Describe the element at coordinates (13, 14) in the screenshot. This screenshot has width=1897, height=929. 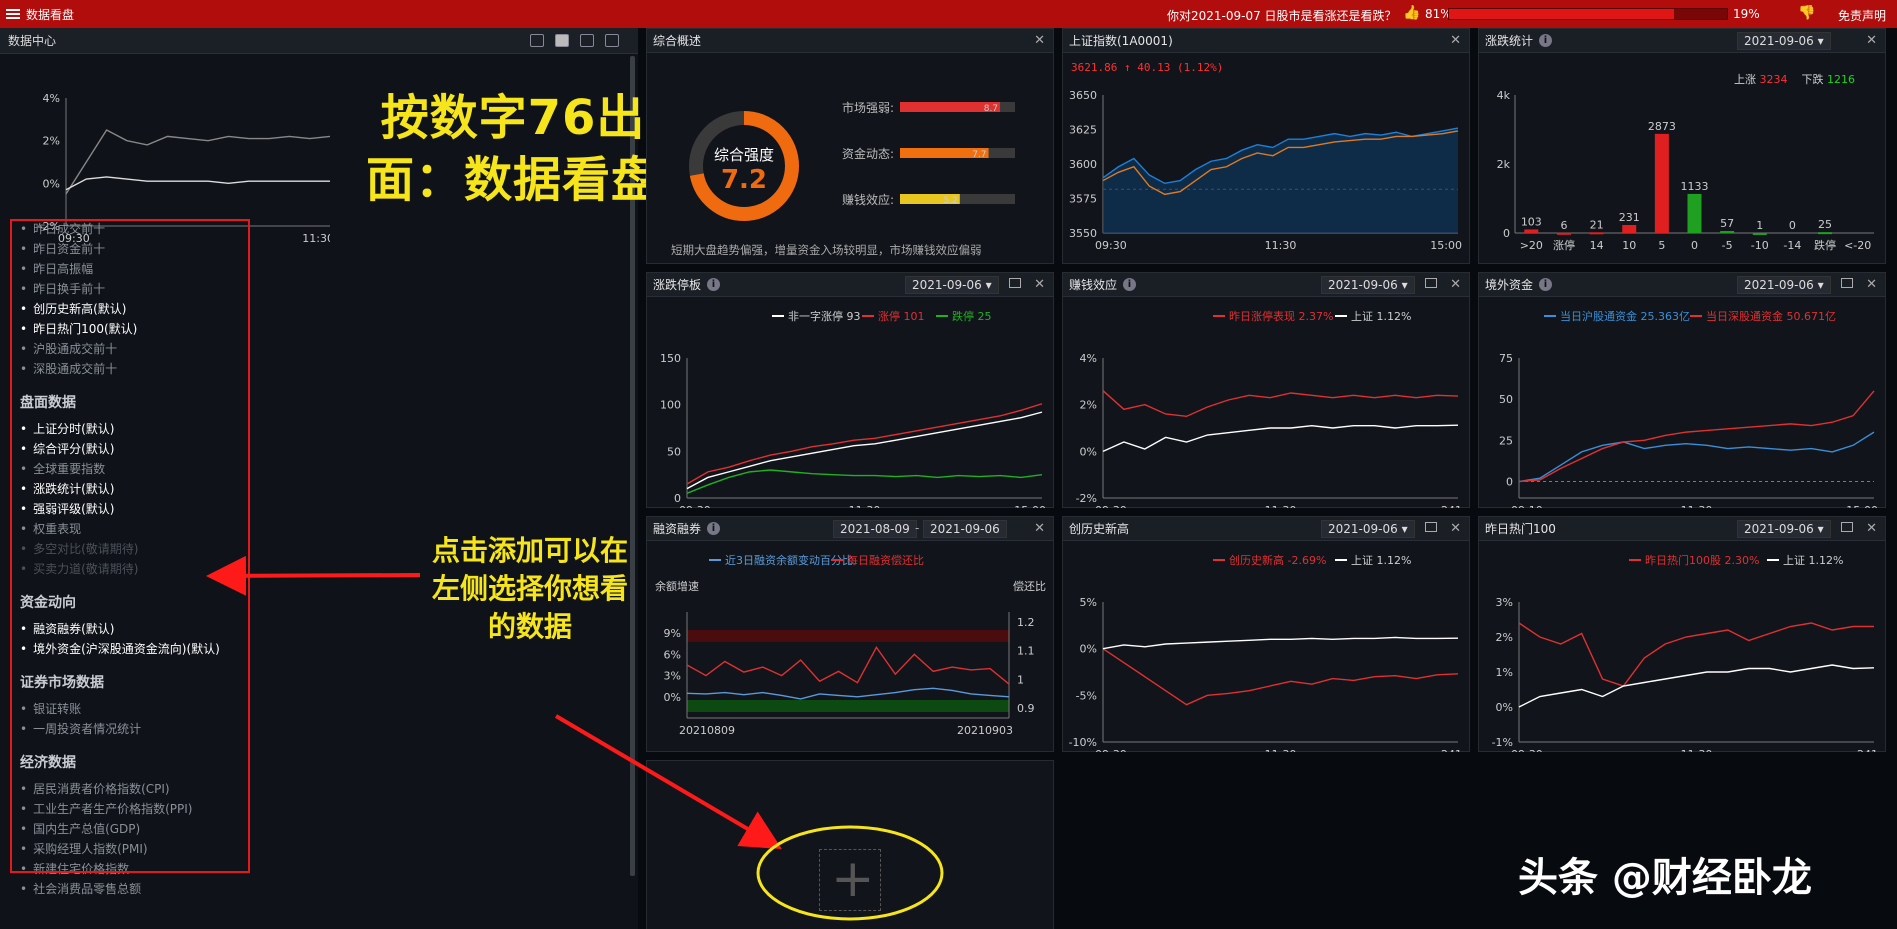
I see `menu-icon` at that location.